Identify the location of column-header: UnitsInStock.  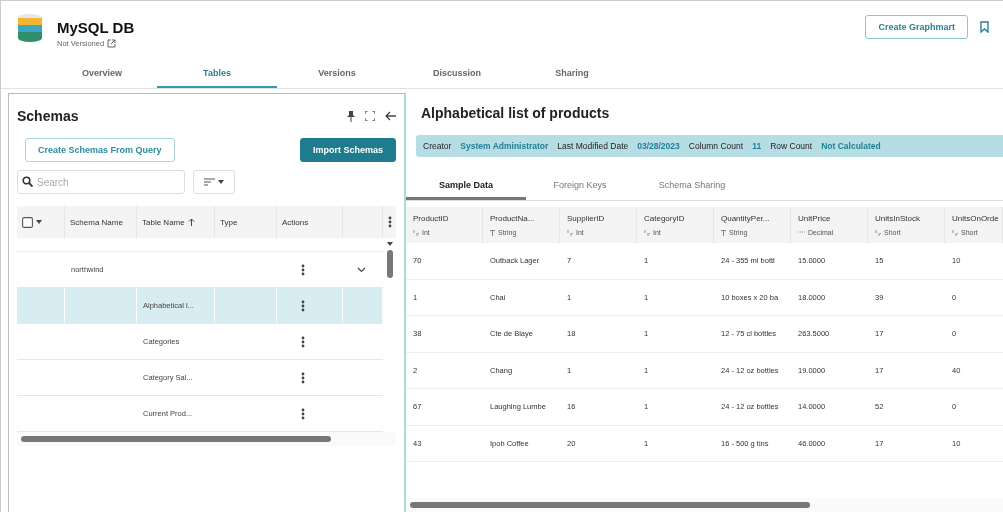
(909, 218).